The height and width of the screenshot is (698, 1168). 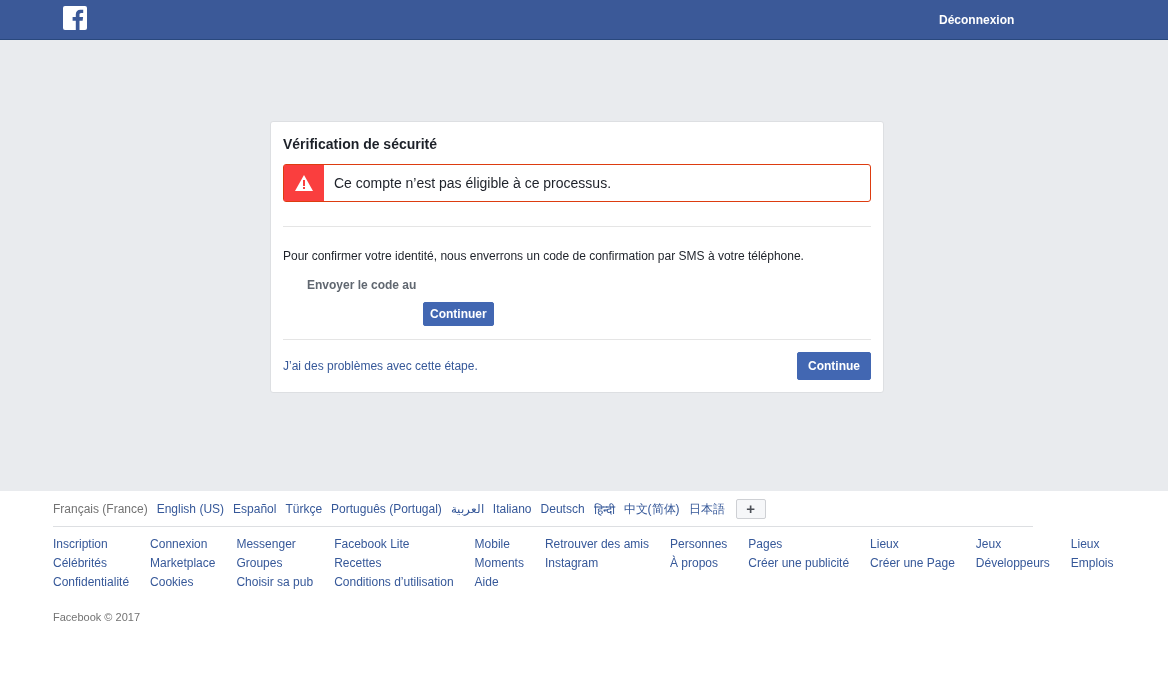 I want to click on footer-link: Moments, so click(x=499, y=563).